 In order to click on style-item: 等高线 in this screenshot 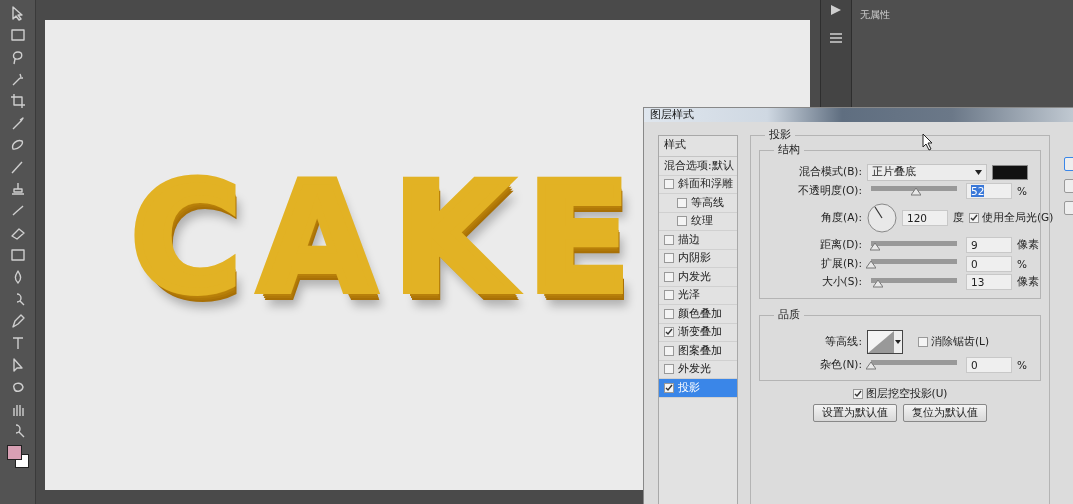, I will do `click(698, 203)`.